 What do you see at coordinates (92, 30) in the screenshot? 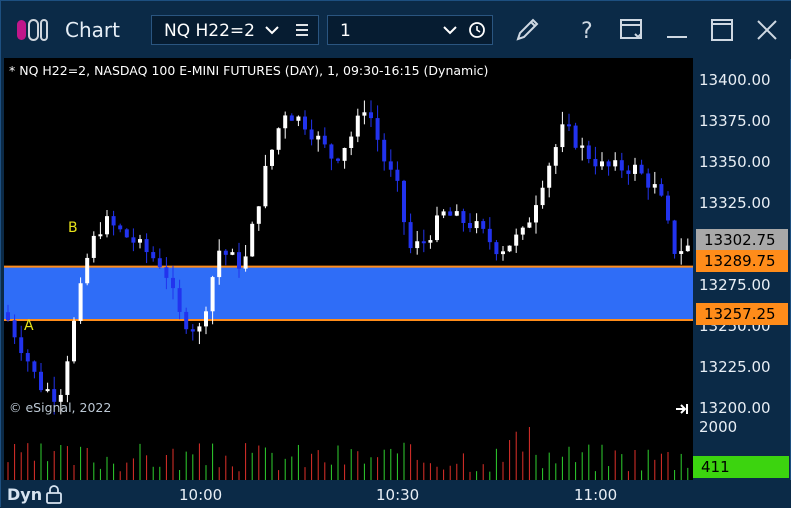
I see `window-title: Chart` at bounding box center [92, 30].